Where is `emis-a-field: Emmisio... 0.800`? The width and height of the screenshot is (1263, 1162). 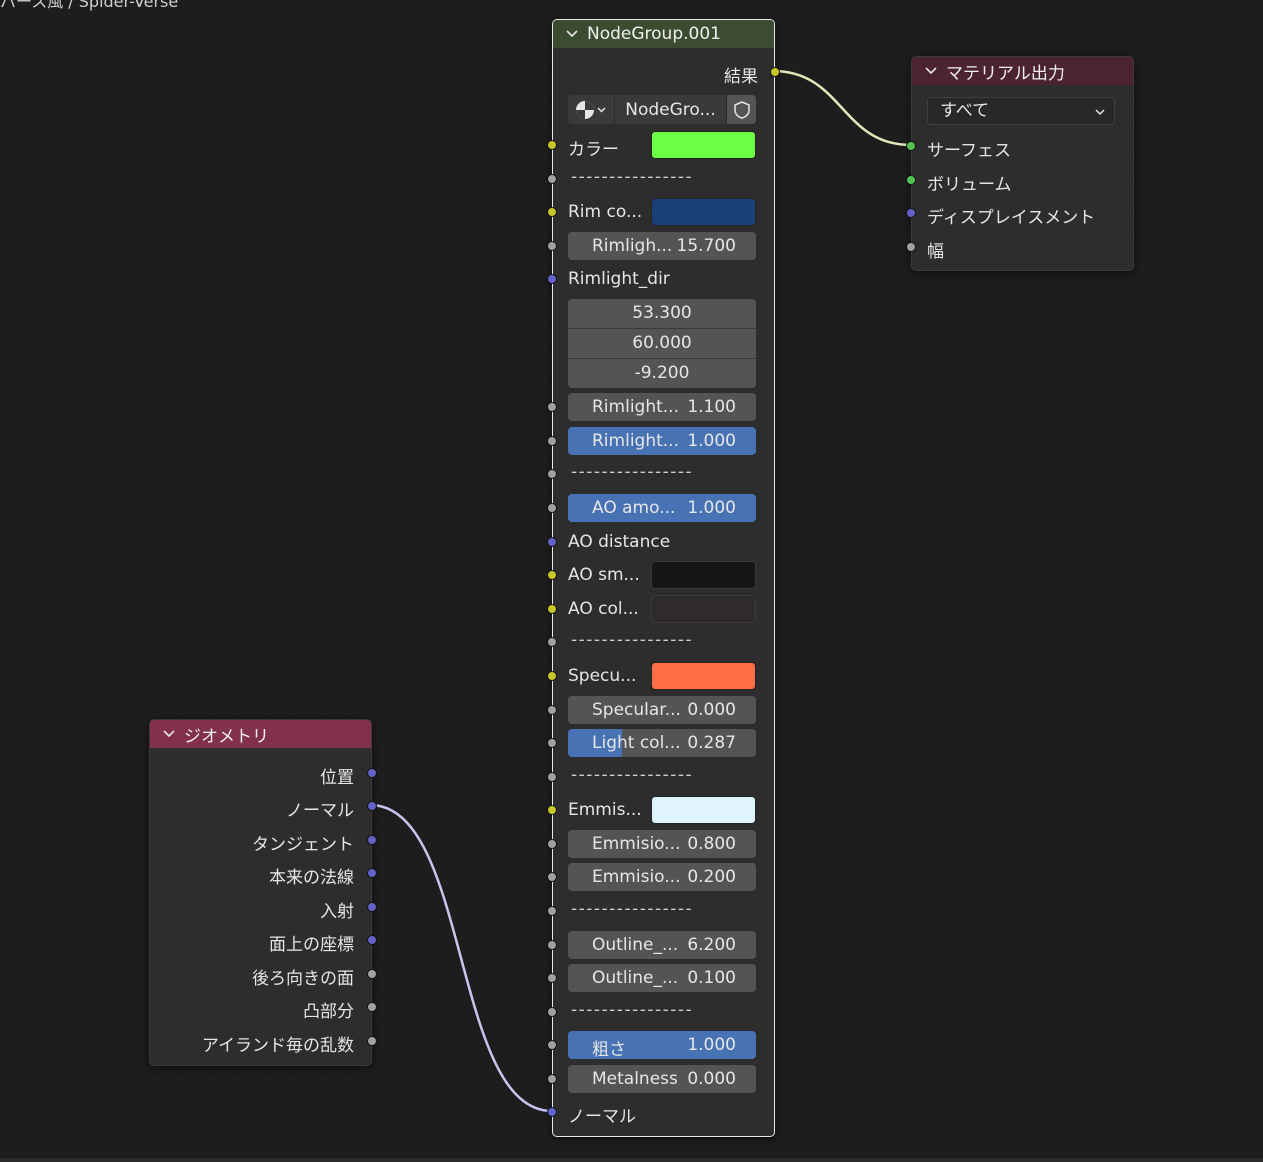 emis-a-field: Emmisio... 0.800 is located at coordinates (662, 844).